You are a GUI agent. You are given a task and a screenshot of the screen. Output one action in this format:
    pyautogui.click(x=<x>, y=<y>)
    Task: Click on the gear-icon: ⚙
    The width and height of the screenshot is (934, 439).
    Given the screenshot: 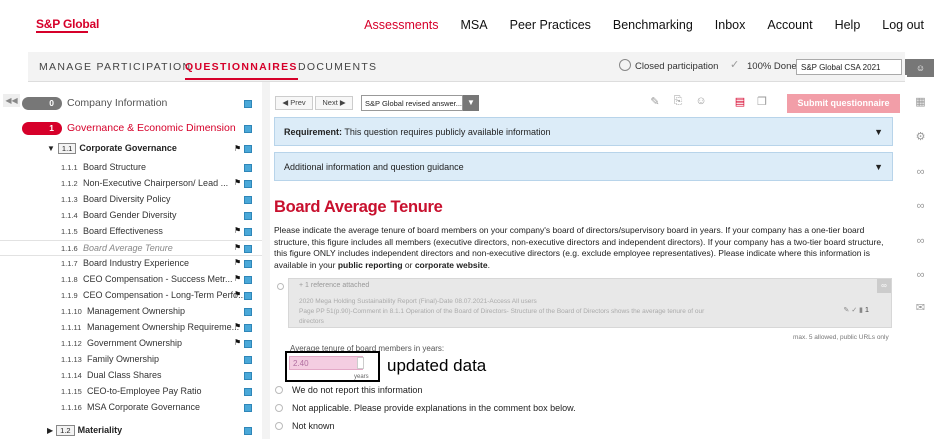 What is the action you would take?
    pyautogui.click(x=920, y=137)
    